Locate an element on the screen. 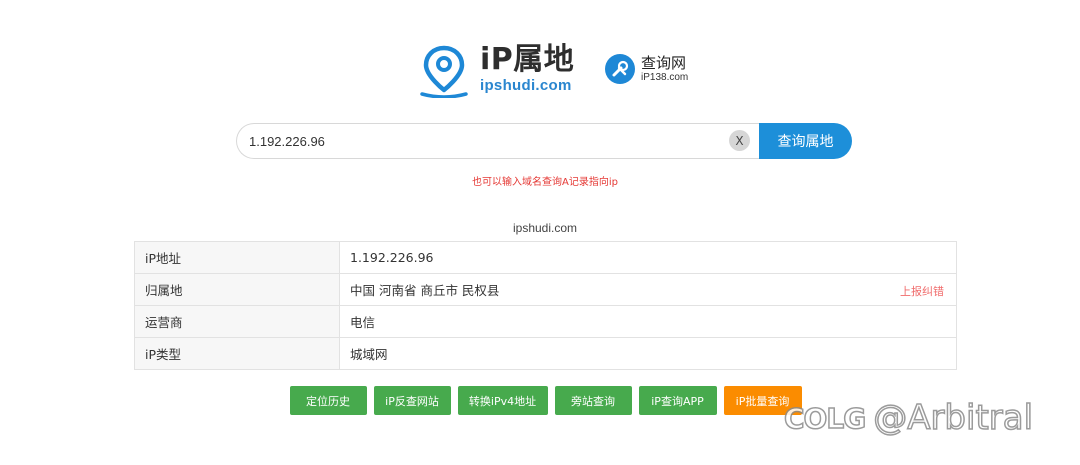 This screenshot has height=465, width=1080. watermark-text: @Arbitral is located at coordinates (953, 418).